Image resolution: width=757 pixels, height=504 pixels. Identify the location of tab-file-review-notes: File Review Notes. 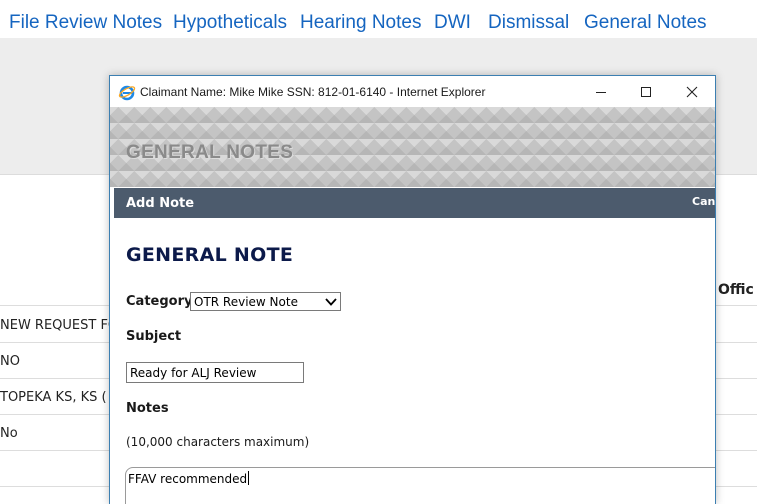
(85, 23).